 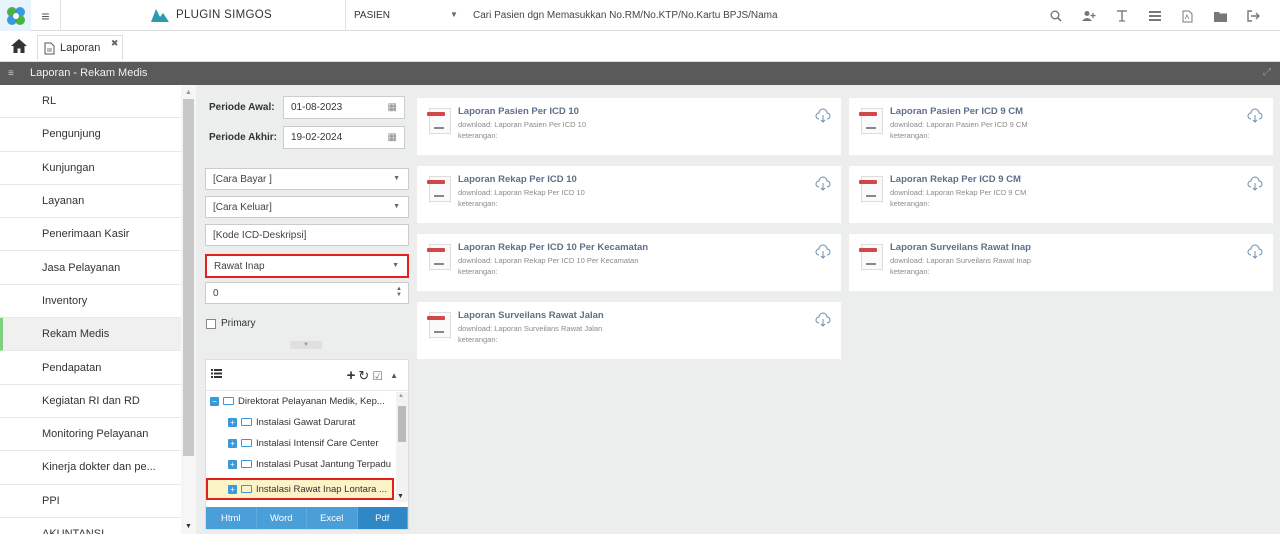 I want to click on report-title: Laporan Rekap Per ICD 10 Per Kecamatan, so click(x=553, y=247).